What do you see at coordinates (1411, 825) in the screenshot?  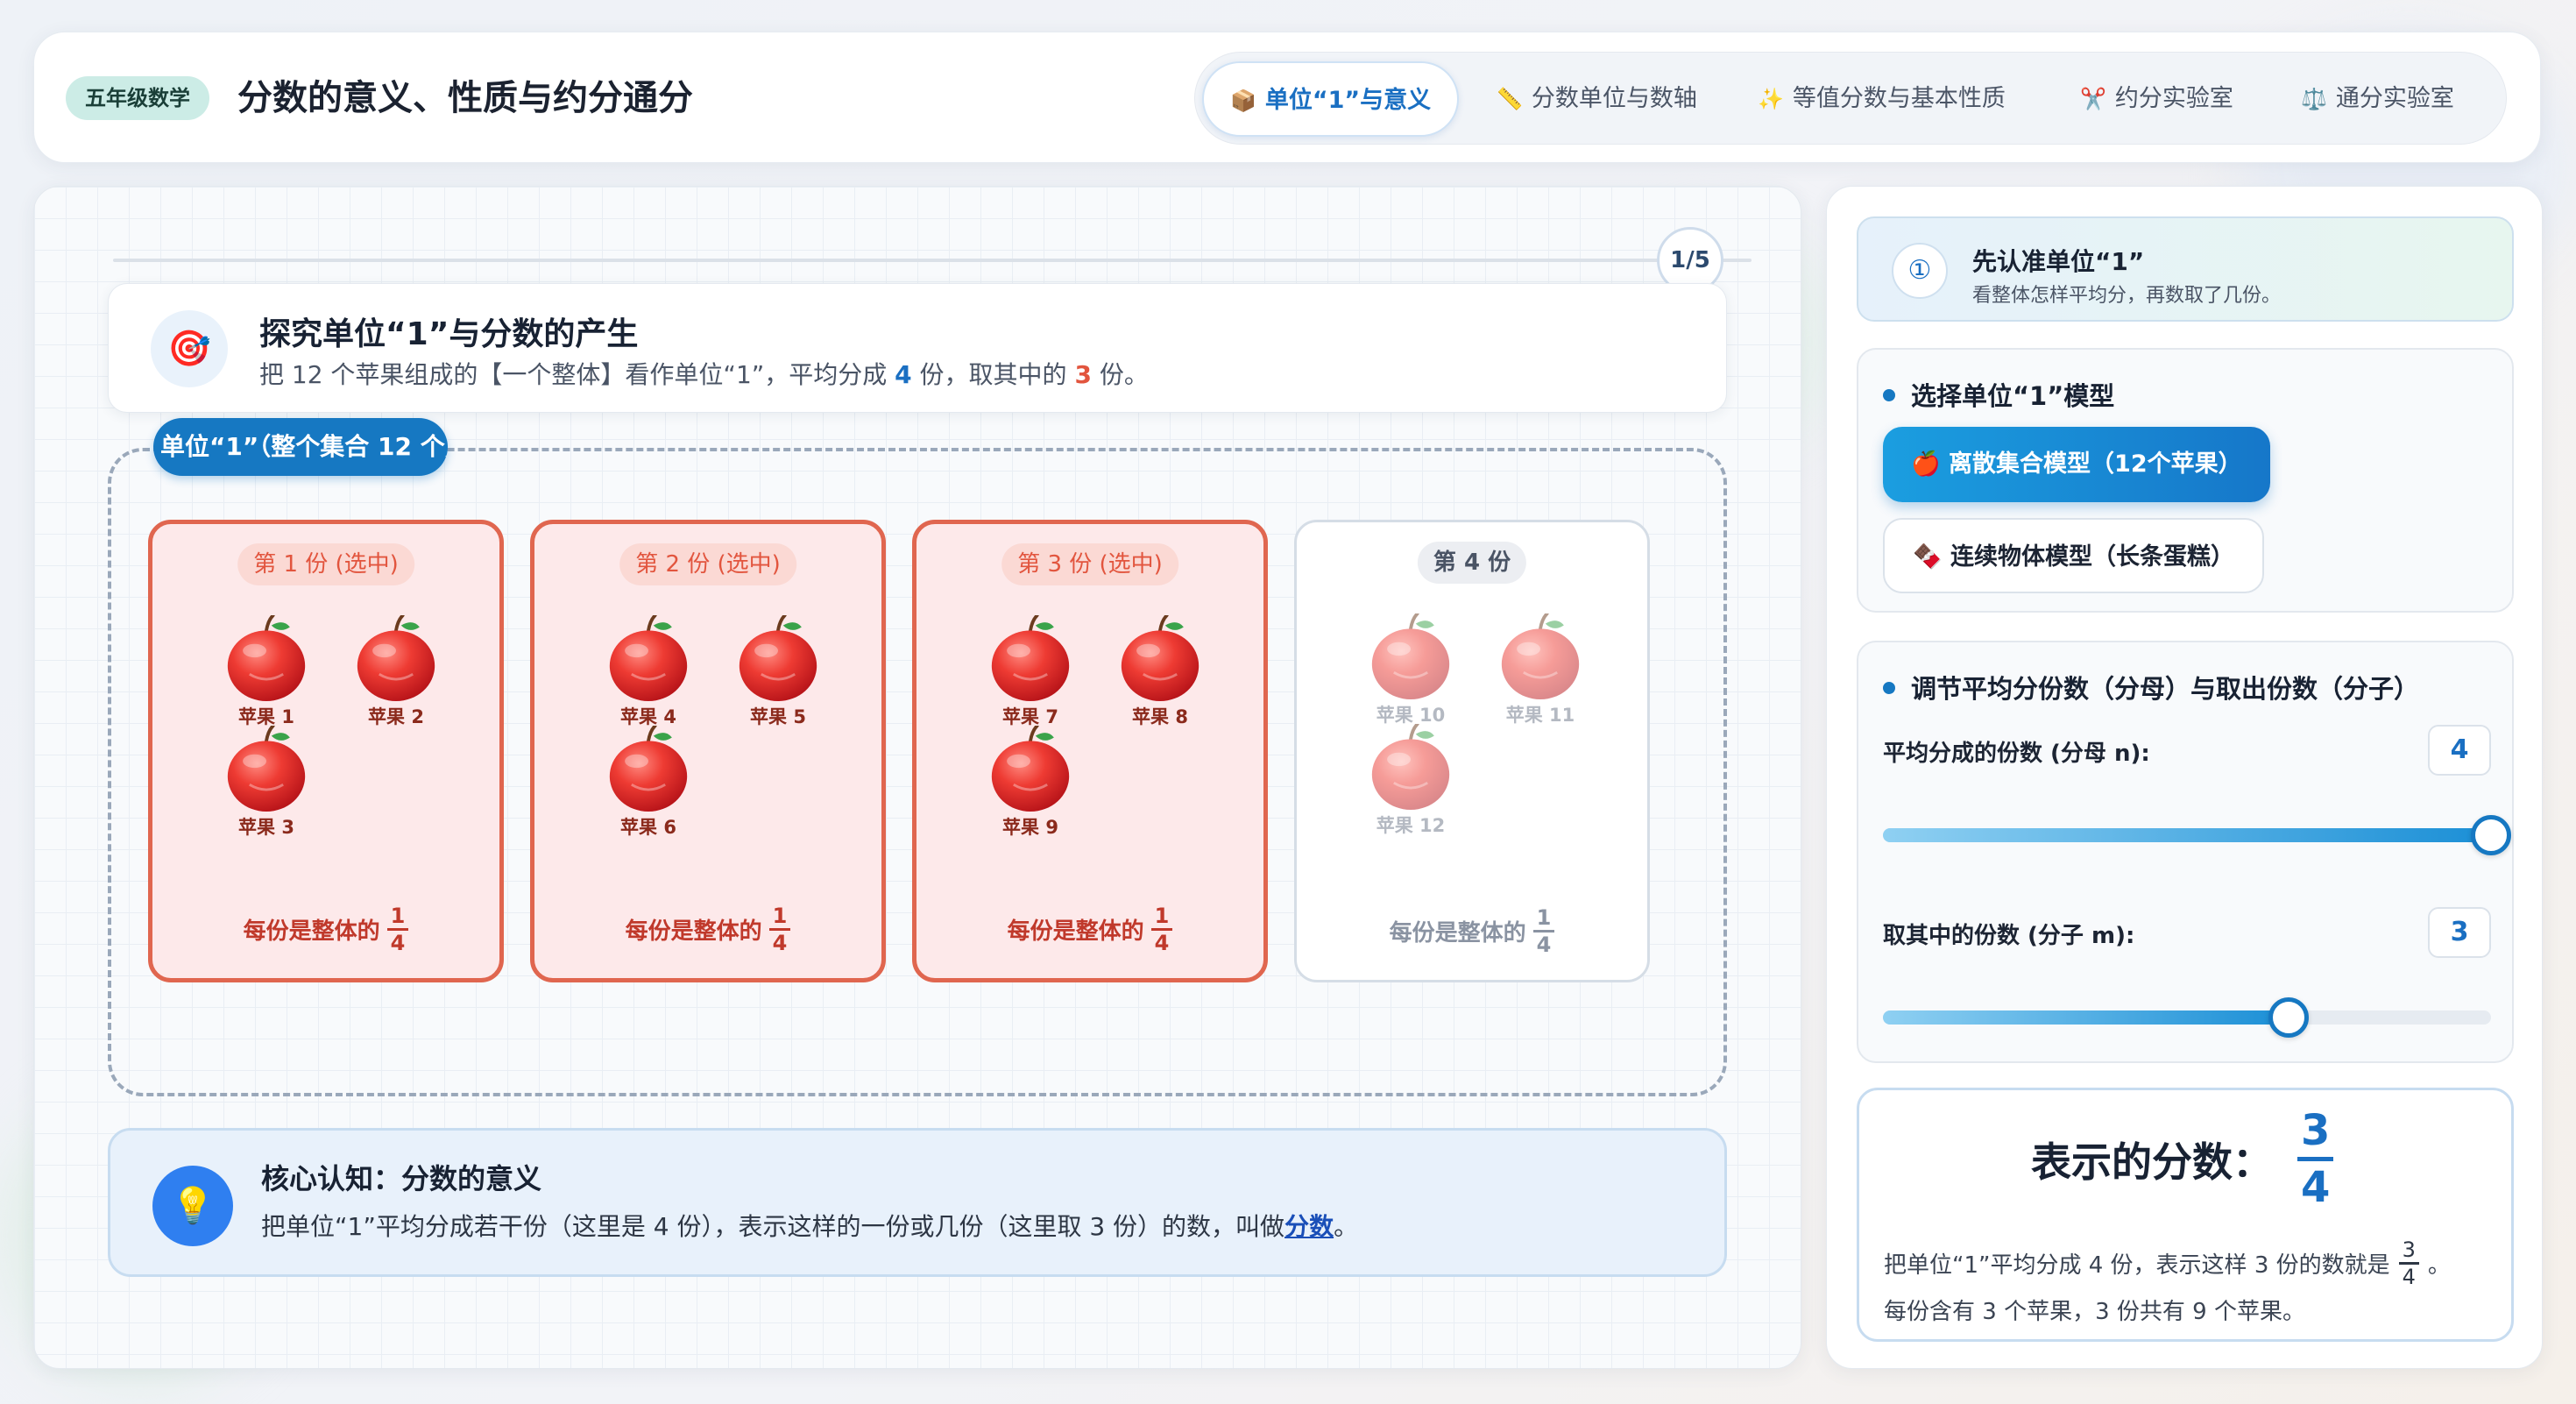 I see `apple-label: 苹果 12` at bounding box center [1411, 825].